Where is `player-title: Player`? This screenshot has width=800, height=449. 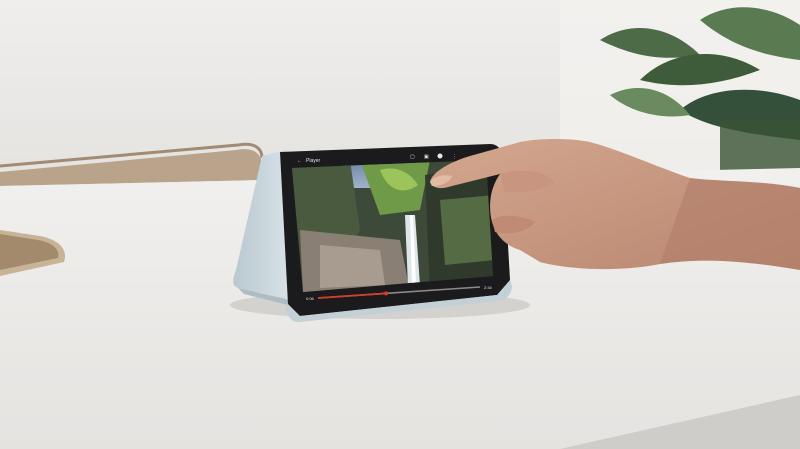 player-title: Player is located at coordinates (313, 161).